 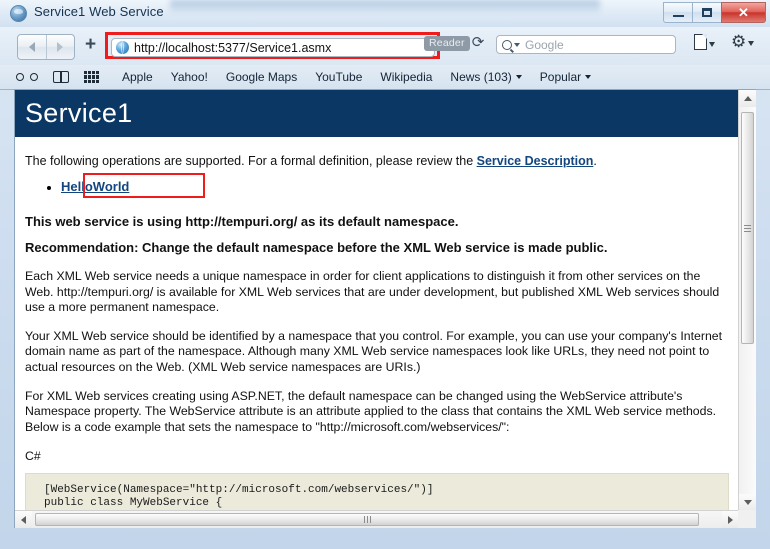 I want to click on operations-section: HelloWorld, so click(x=377, y=185).